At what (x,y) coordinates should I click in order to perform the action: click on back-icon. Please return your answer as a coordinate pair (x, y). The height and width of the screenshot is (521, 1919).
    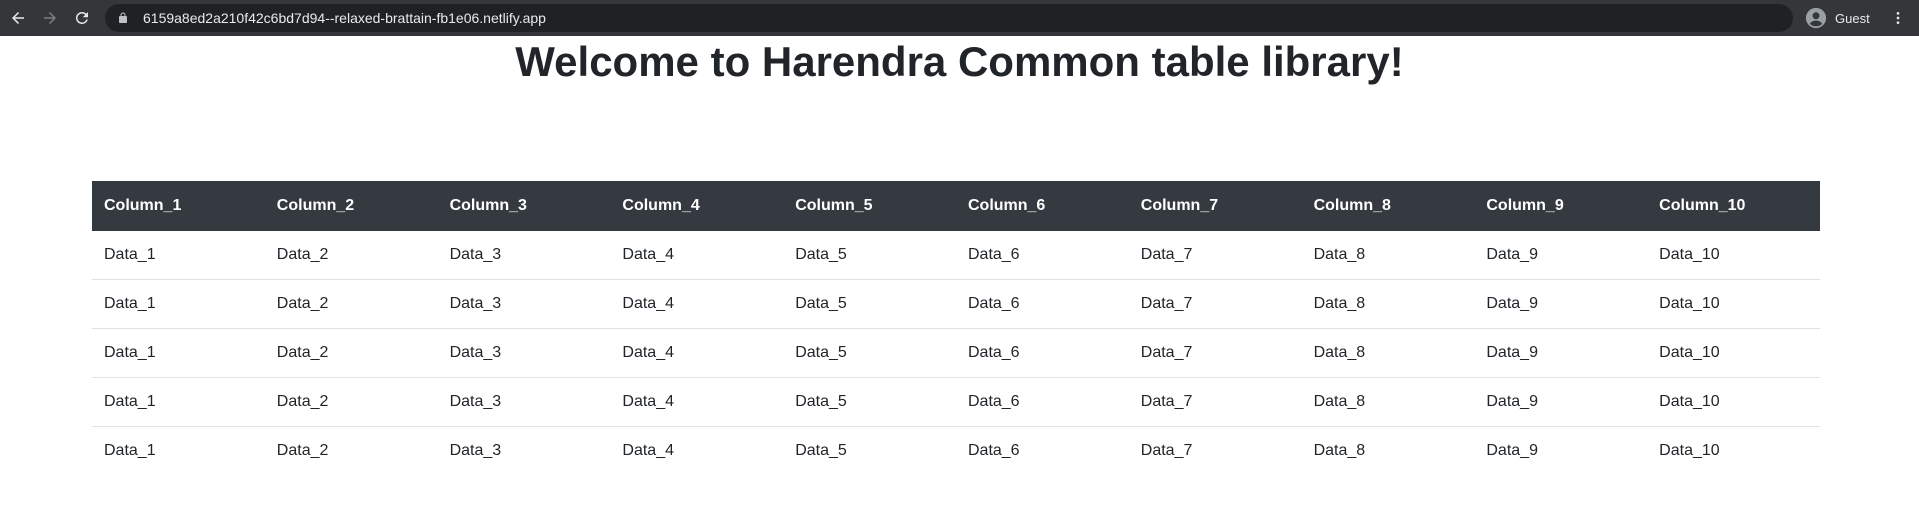
    Looking at the image, I should click on (18, 18).